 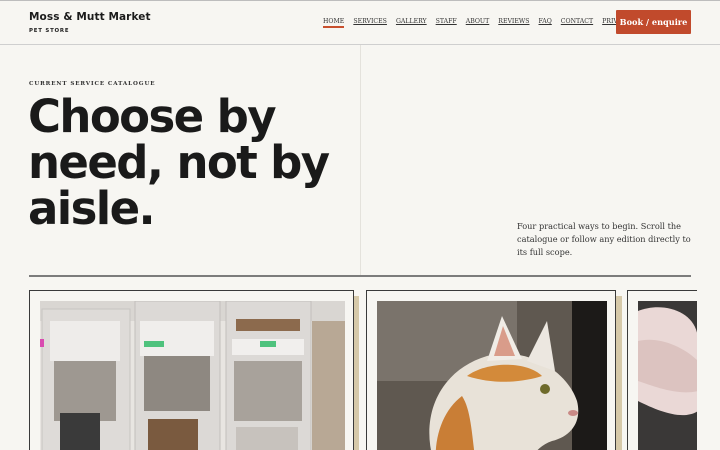 I want to click on nav-link-contact: CONTACT, so click(x=577, y=21).